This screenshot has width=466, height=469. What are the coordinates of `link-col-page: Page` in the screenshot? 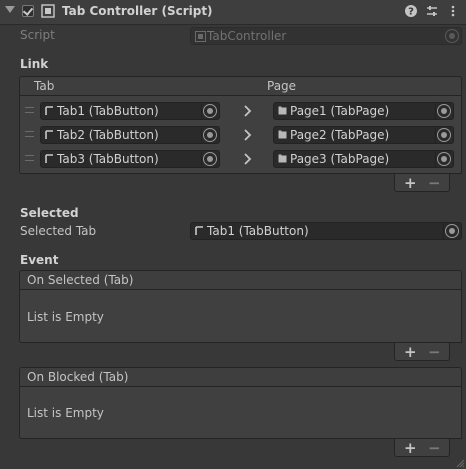 It's located at (282, 86).